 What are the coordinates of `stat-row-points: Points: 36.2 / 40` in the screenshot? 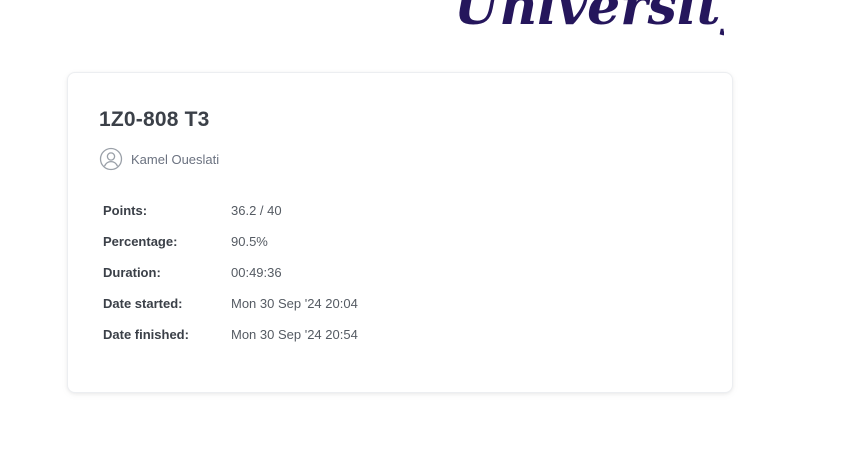 It's located at (230, 218).